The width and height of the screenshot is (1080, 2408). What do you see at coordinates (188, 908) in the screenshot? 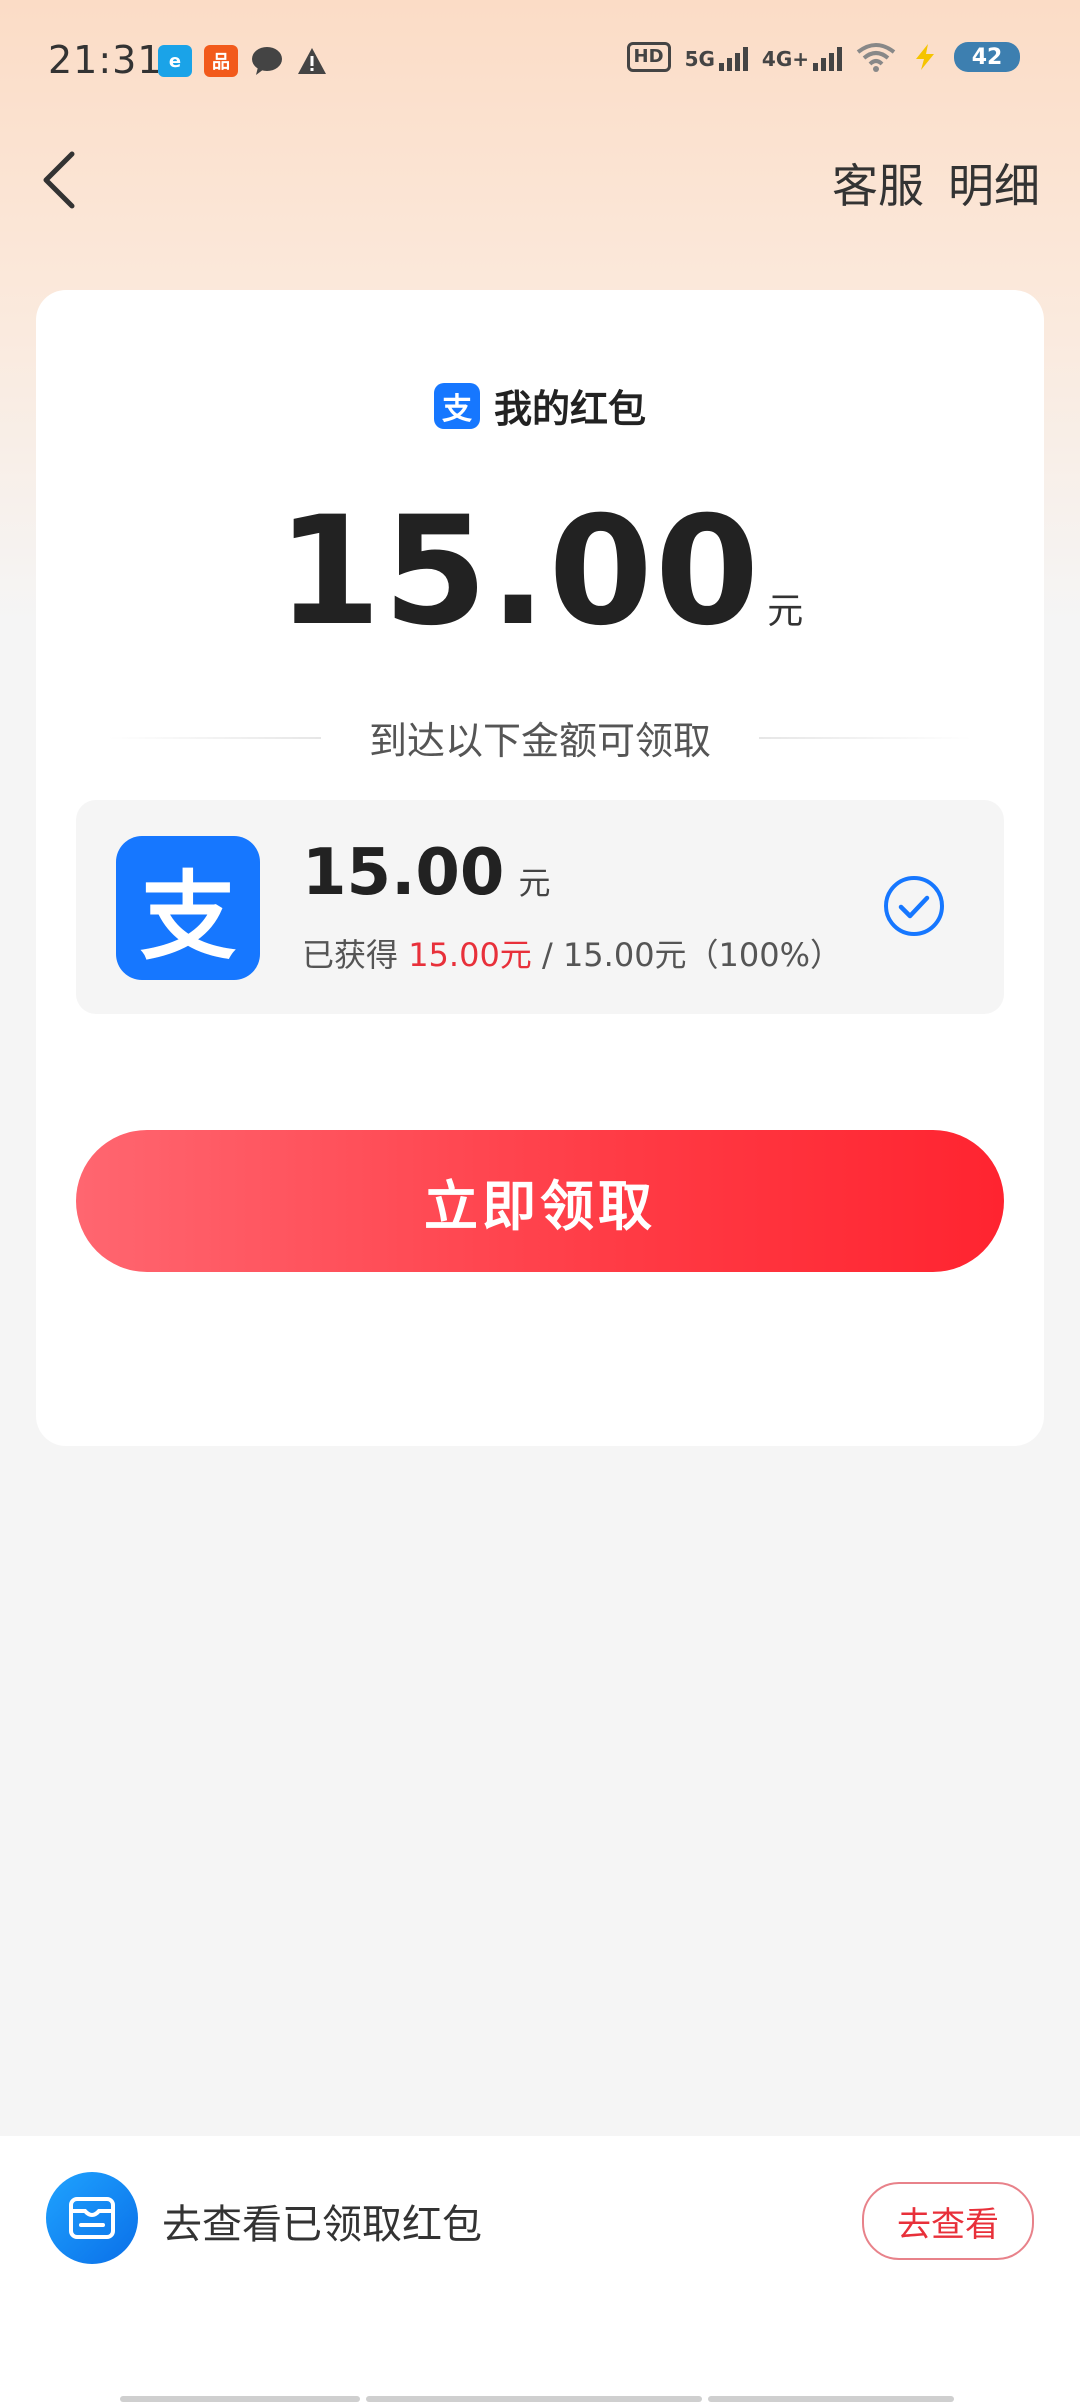
I see `alipay-app-icon: 支` at bounding box center [188, 908].